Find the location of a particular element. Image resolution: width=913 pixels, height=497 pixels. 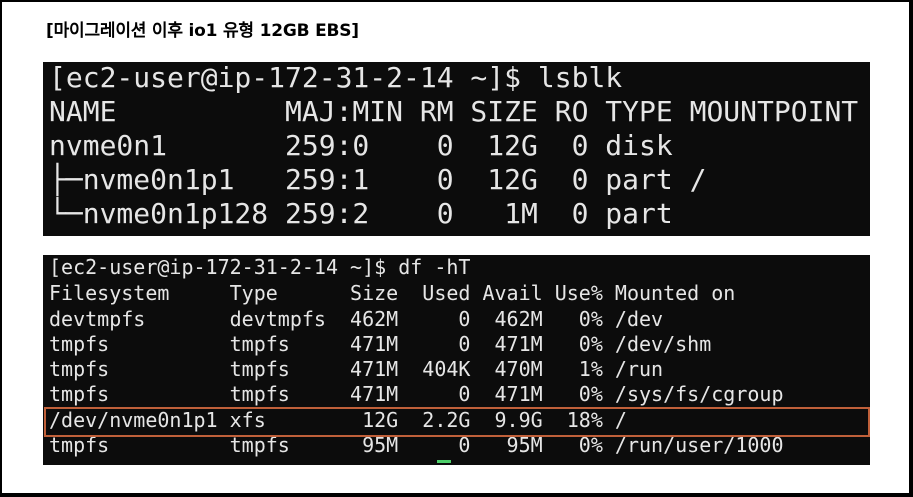

terminal-prompt-line: [ec2-user@ip-172-31-2-14 ~]$ lsblk is located at coordinates (336, 78).